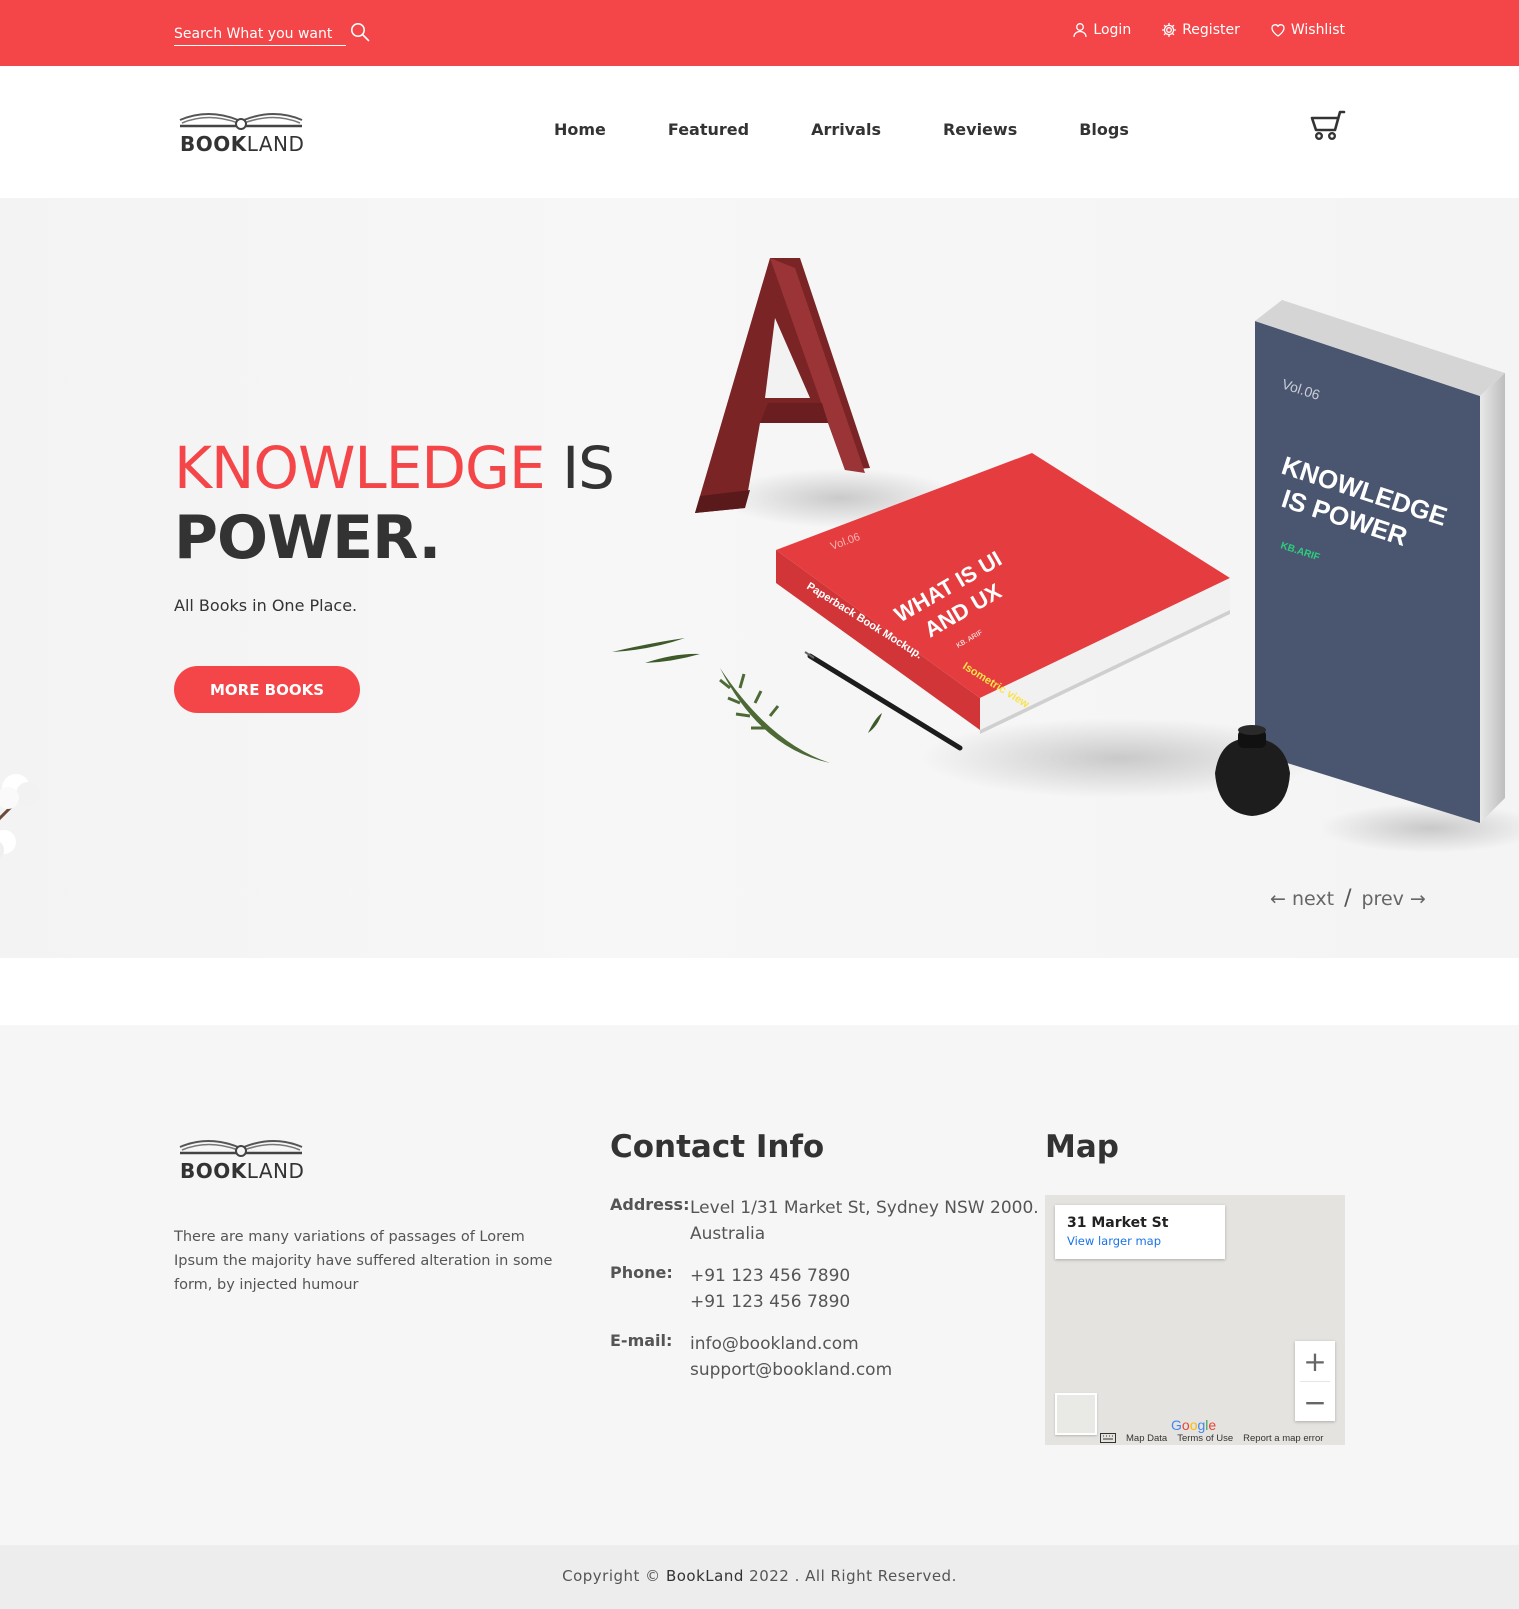 The image size is (1519, 1609). What do you see at coordinates (1205, 1438) in the screenshot?
I see `terms-of-use-link: Terms of Use` at bounding box center [1205, 1438].